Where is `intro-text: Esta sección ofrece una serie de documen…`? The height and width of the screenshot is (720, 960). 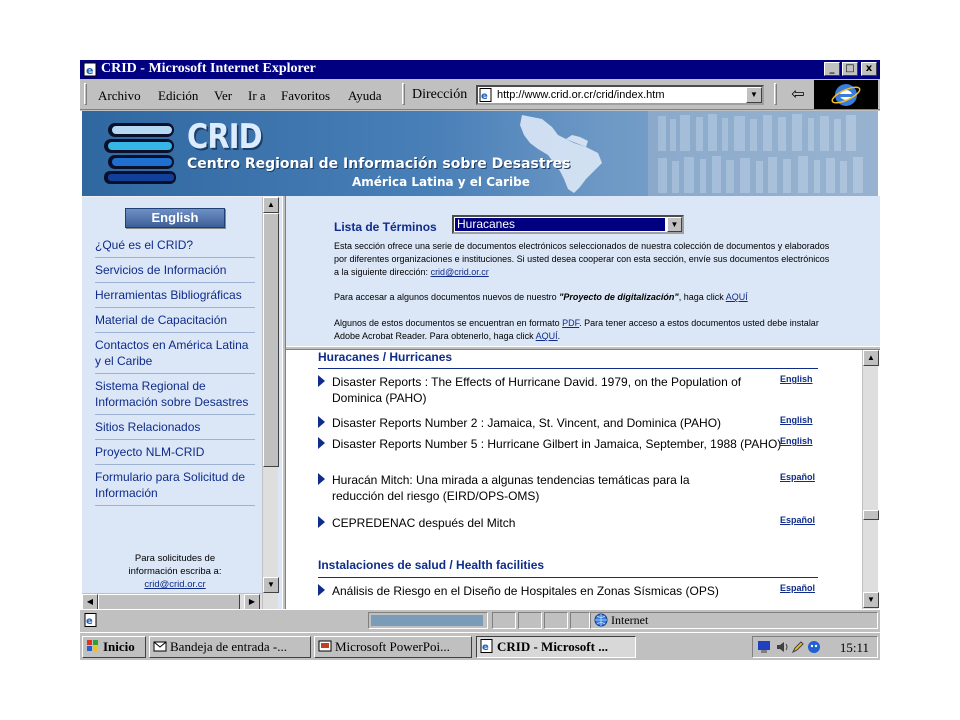
intro-text: Esta sección ofrece una serie de documen… is located at coordinates (582, 259).